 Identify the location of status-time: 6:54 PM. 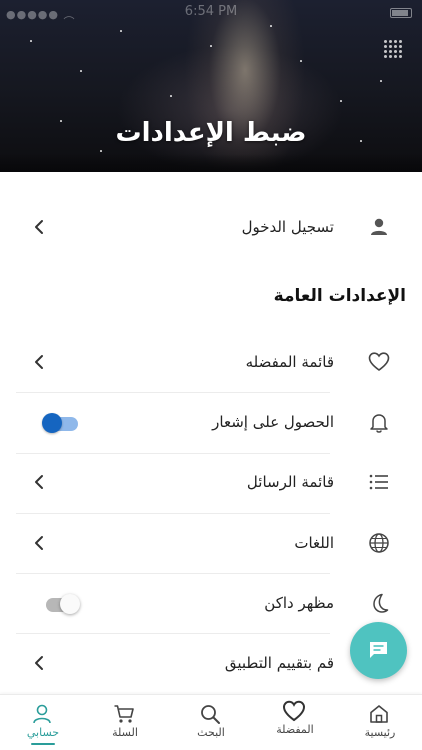
(211, 11).